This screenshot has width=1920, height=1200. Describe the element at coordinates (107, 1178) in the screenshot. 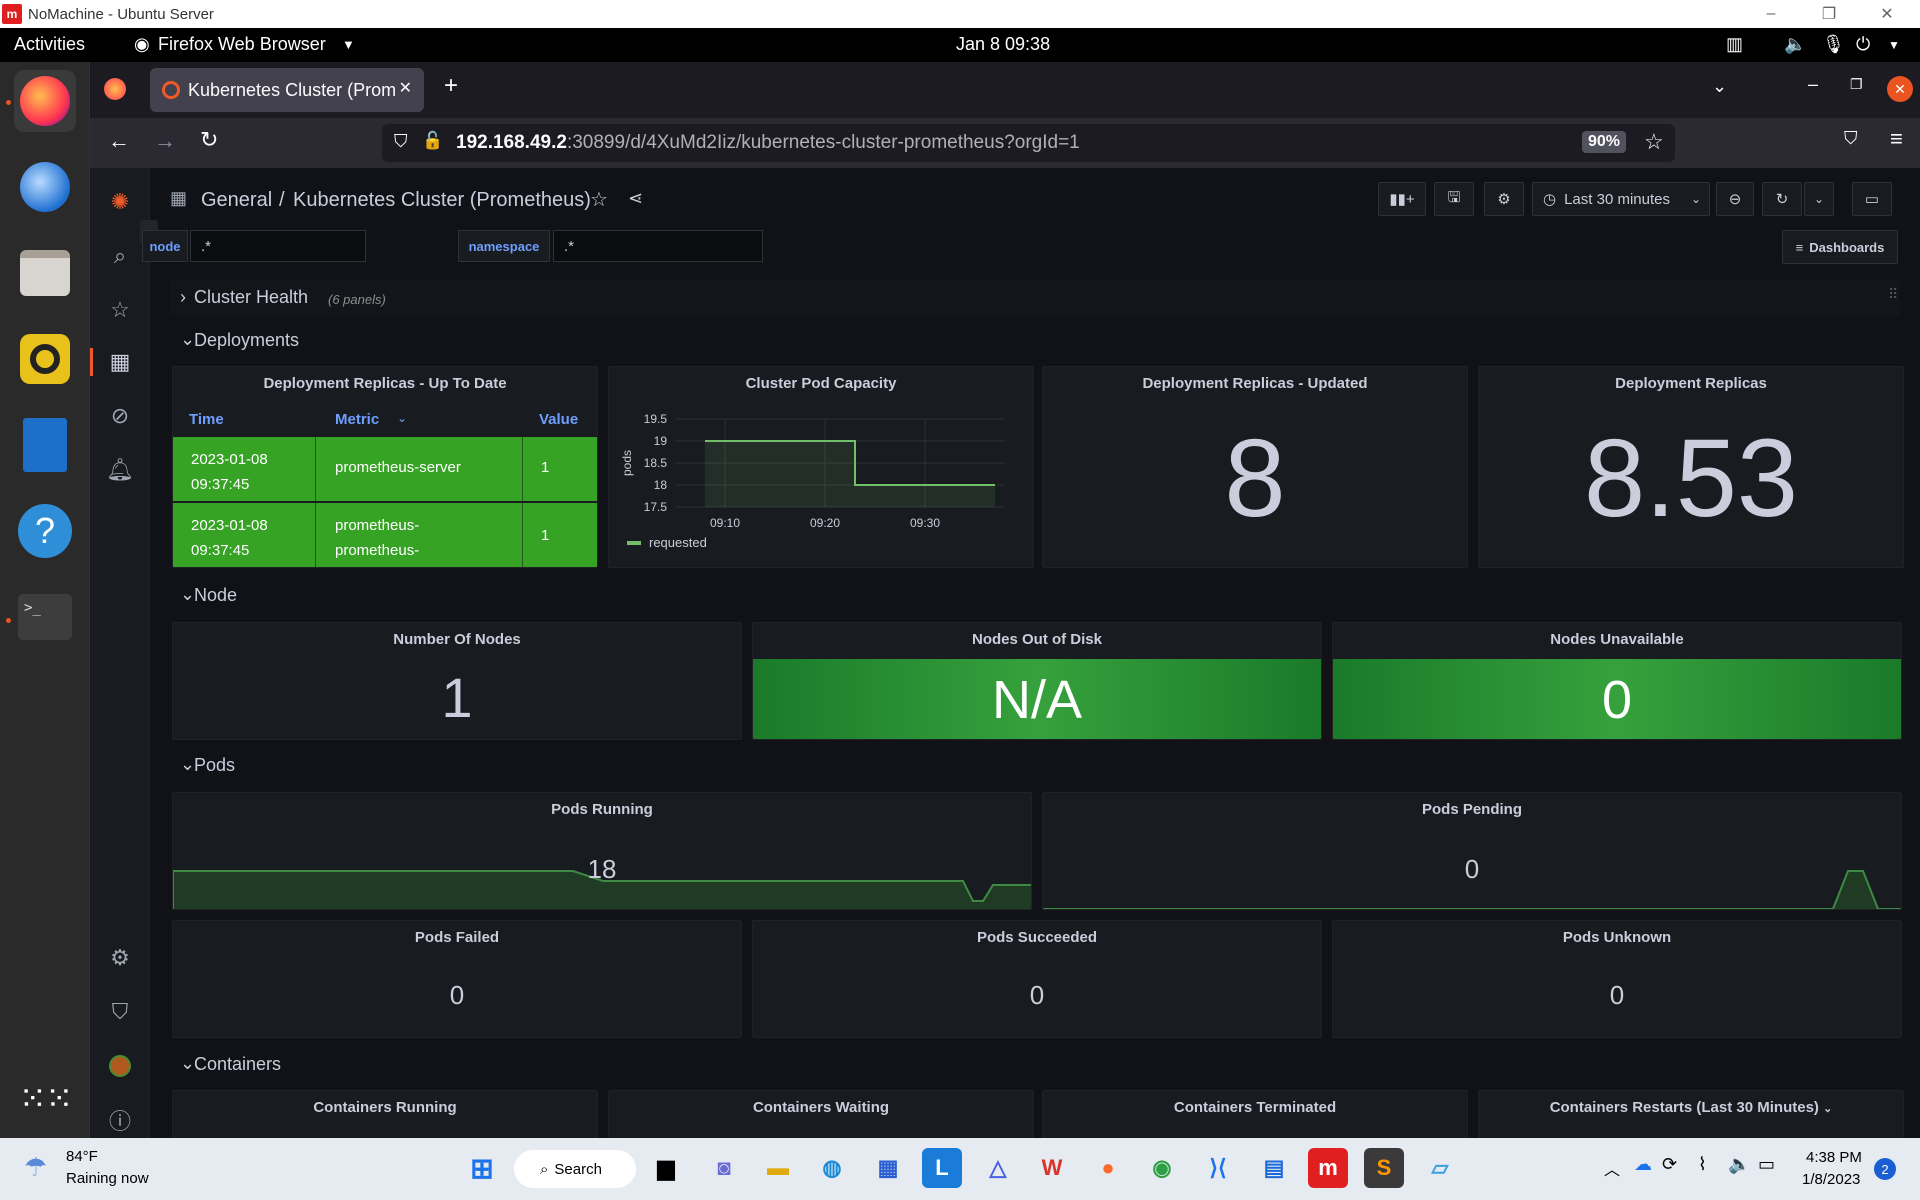

I see `weather-desc: Raining now` at that location.